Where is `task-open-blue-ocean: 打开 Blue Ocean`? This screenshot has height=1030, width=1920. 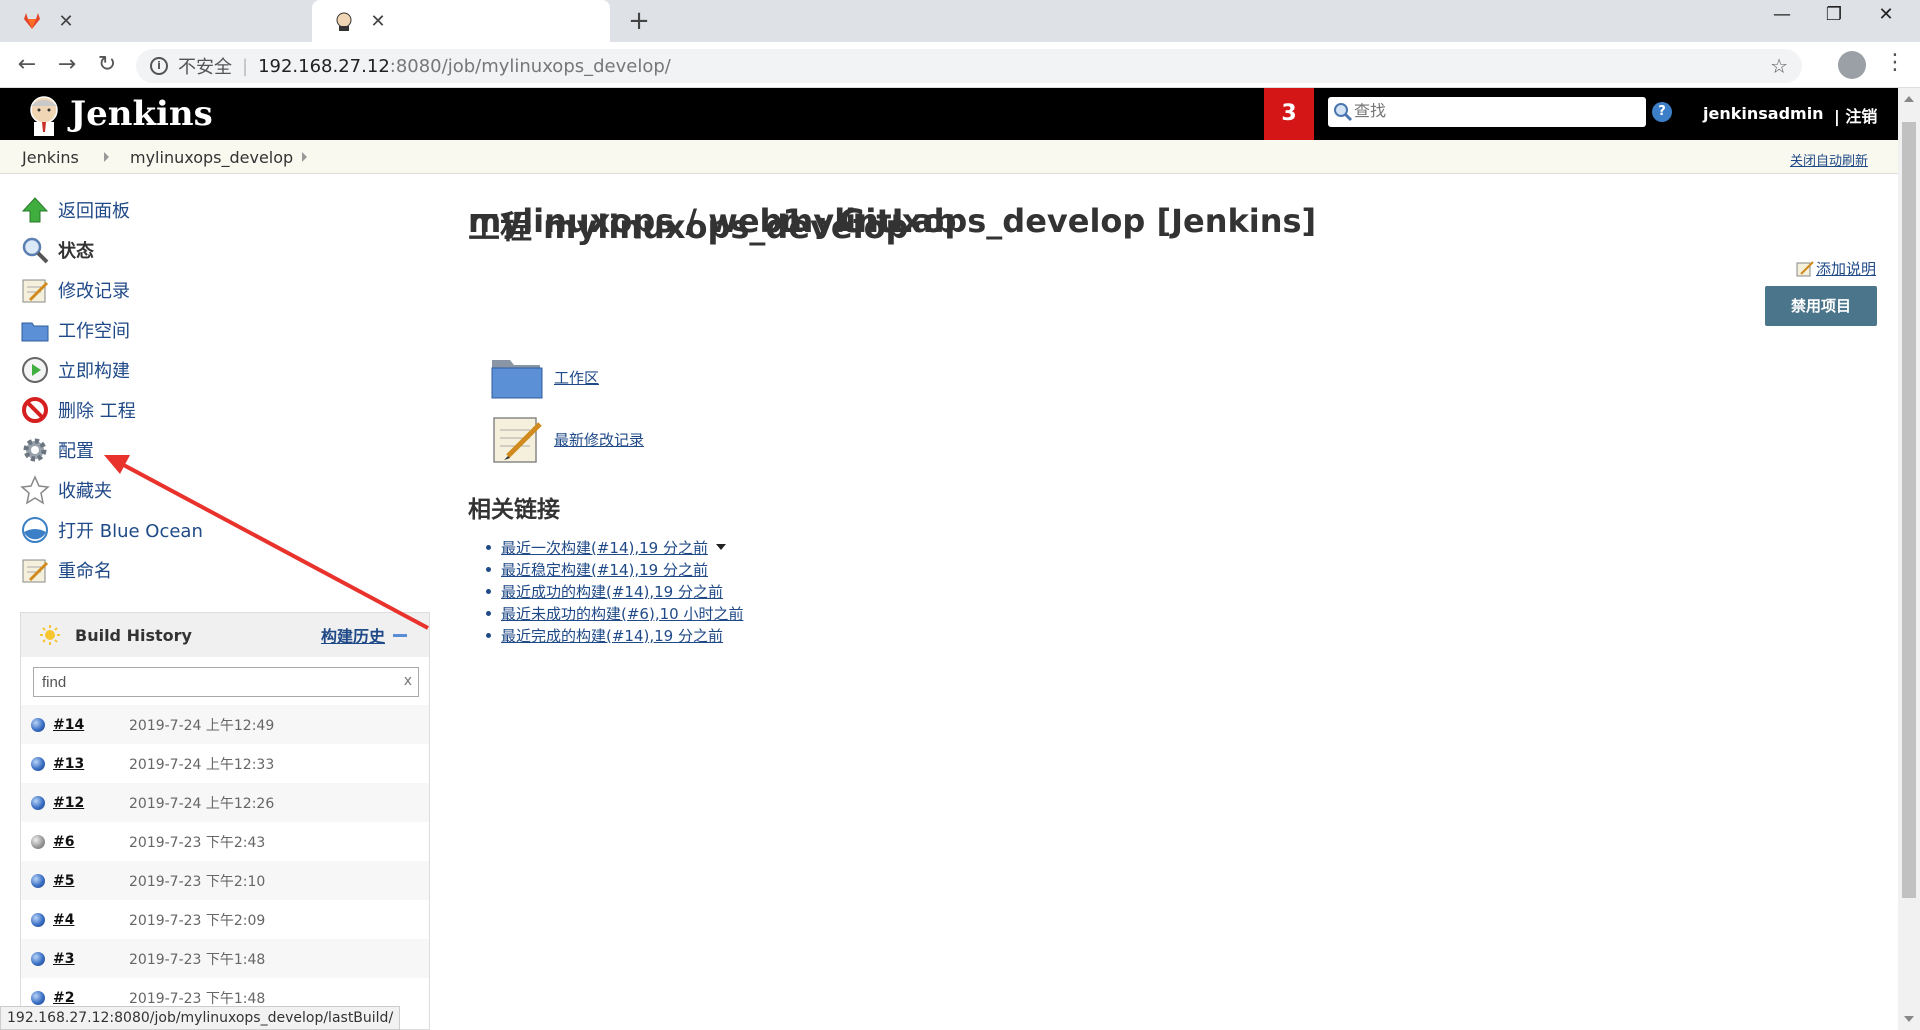
task-open-blue-ocean: 打开 Blue Ocean is located at coordinates (111, 530).